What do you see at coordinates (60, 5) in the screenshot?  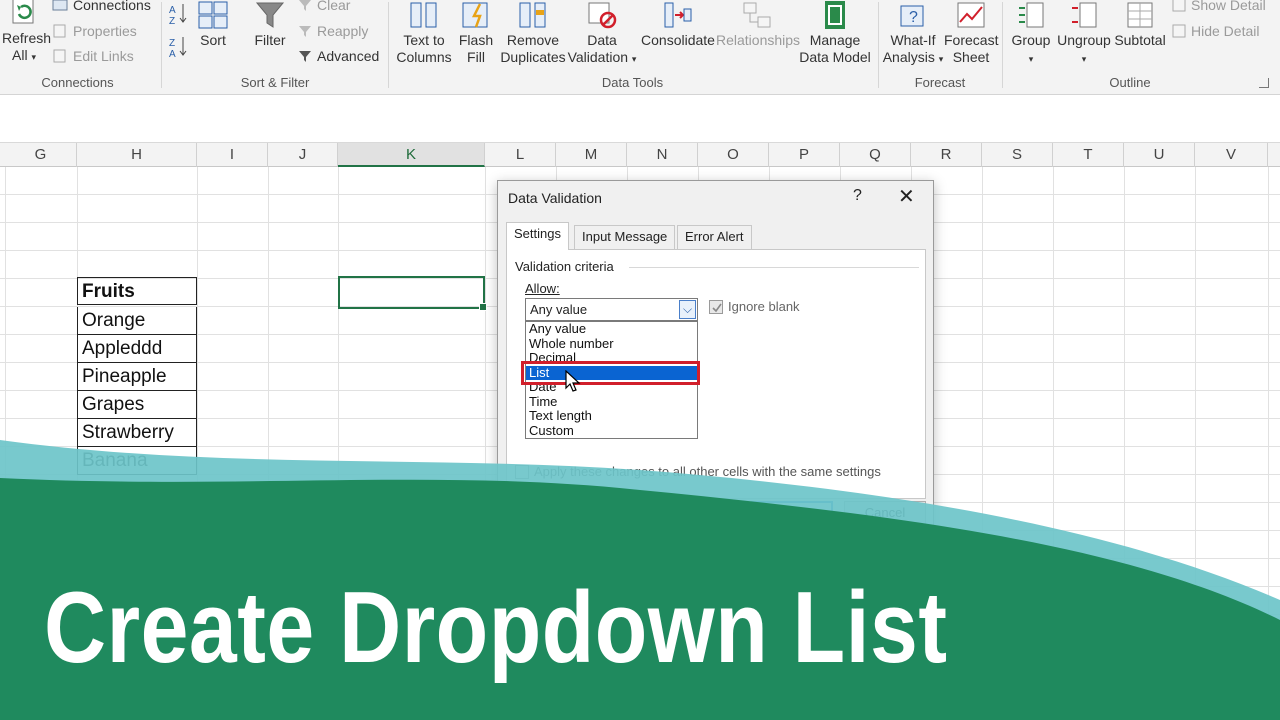 I see `connections-icon` at bounding box center [60, 5].